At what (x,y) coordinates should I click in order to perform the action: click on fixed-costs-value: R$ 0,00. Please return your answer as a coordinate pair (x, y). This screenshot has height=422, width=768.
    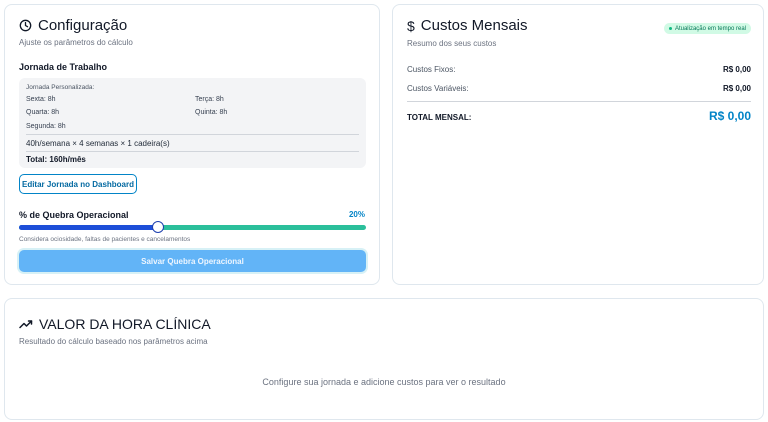
    Looking at the image, I should click on (736, 69).